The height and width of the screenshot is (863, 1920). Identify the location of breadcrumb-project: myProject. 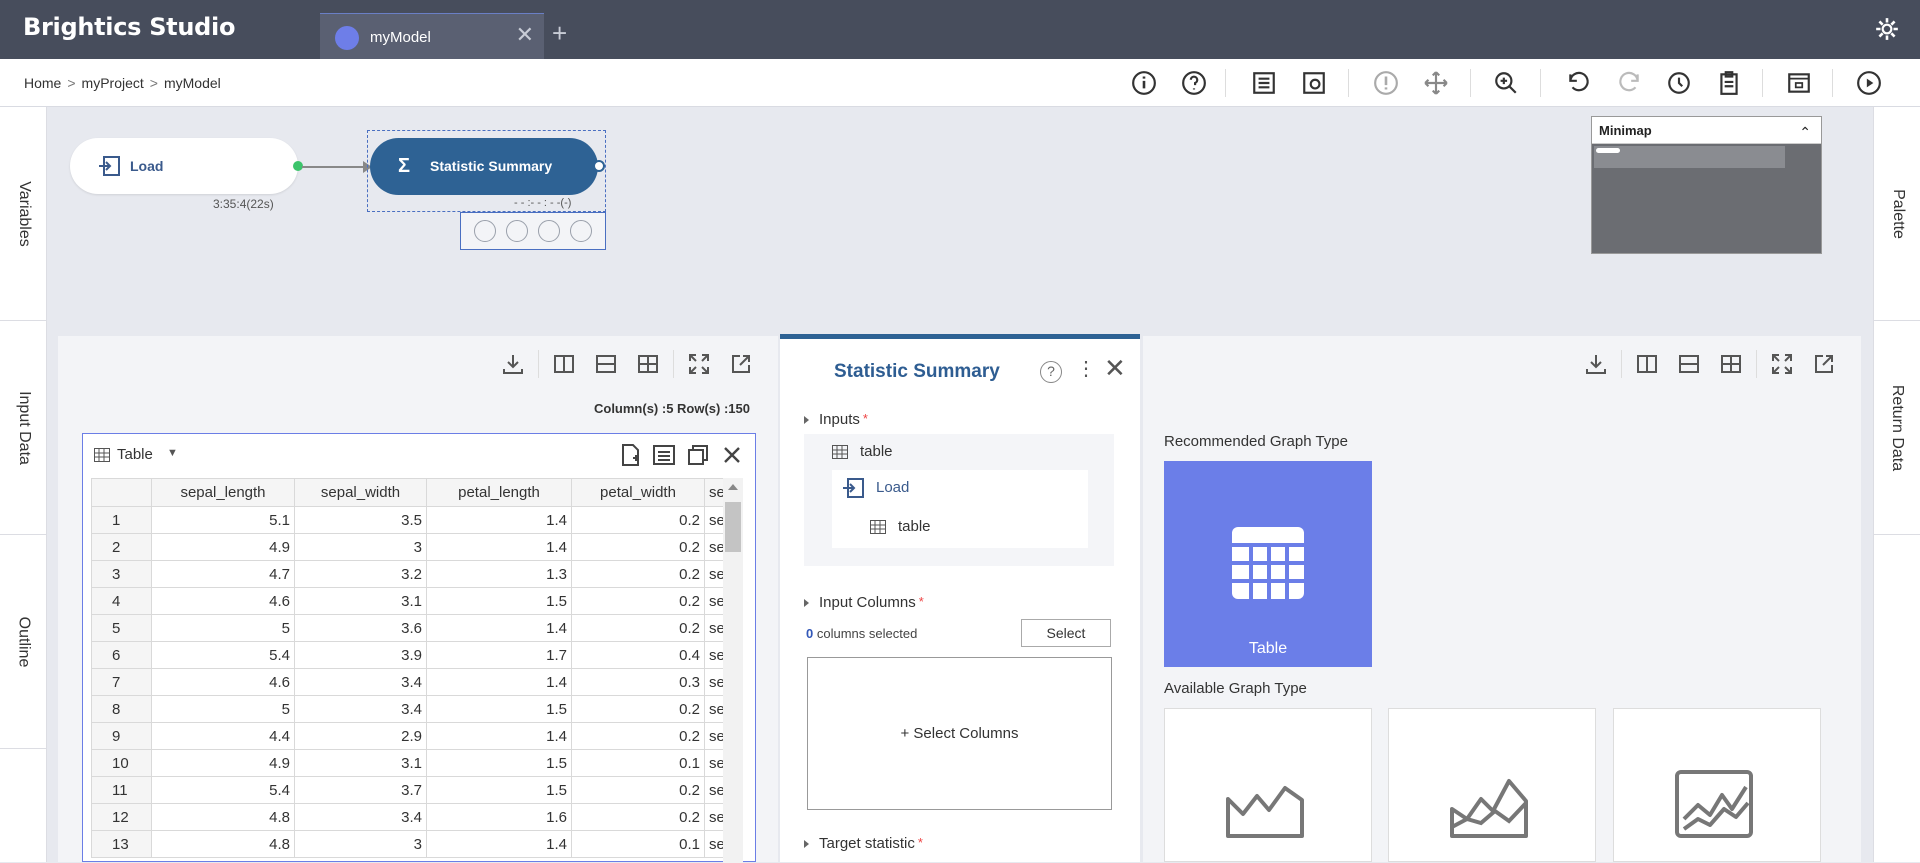
(113, 83).